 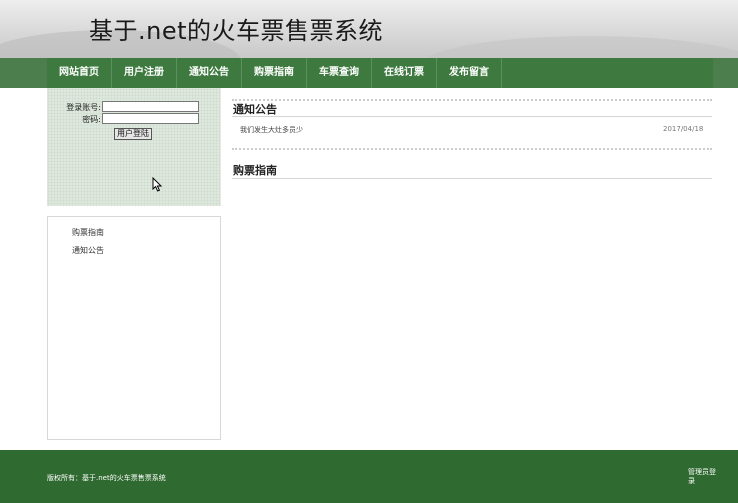 What do you see at coordinates (150, 118) in the screenshot?
I see `password-input` at bounding box center [150, 118].